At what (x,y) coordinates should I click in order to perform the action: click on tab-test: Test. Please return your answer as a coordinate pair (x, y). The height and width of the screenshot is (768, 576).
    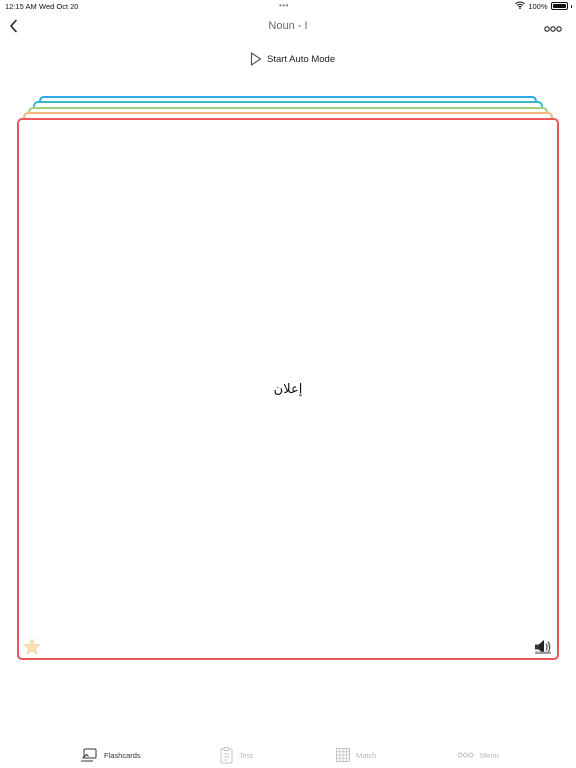
    Looking at the image, I should click on (236, 755).